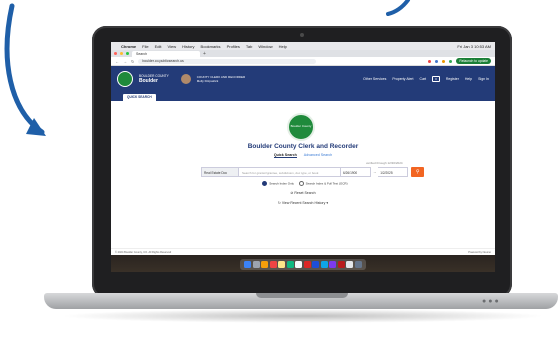  Describe the element at coordinates (318, 155) in the screenshot. I see `tab-advanced-search: Advanced Search` at that location.